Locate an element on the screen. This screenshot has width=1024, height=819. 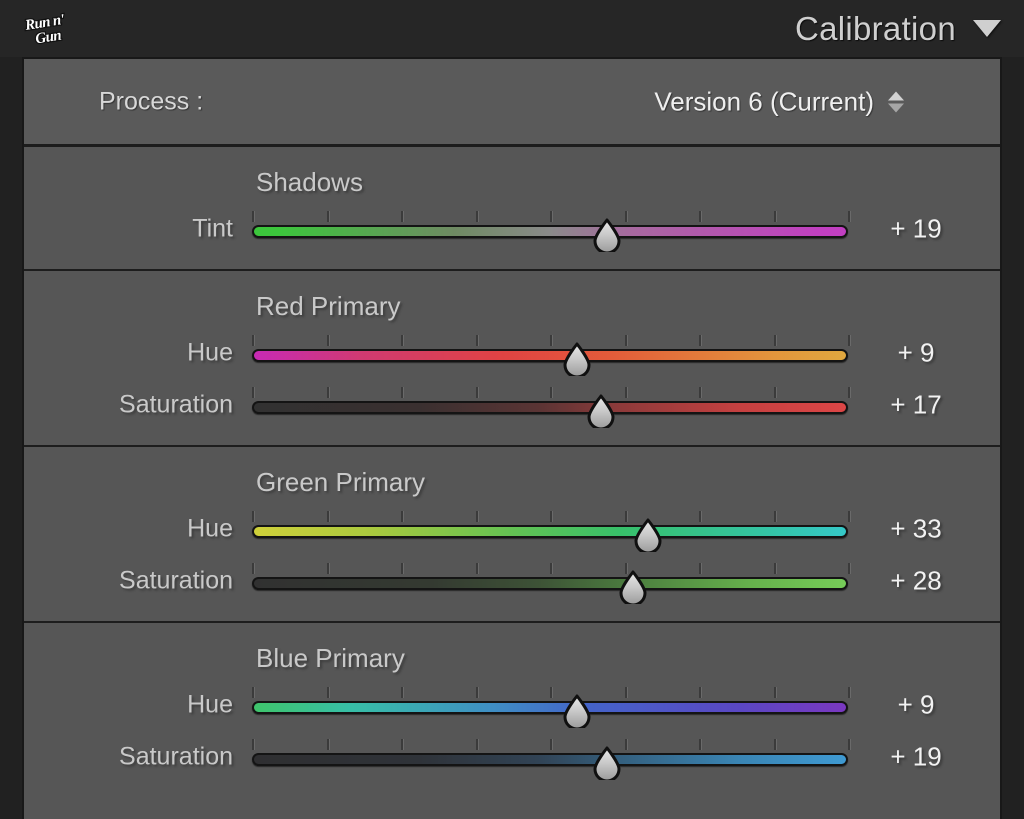
slider-row-red_primary-hue: Hue + 9 is located at coordinates (512, 353).